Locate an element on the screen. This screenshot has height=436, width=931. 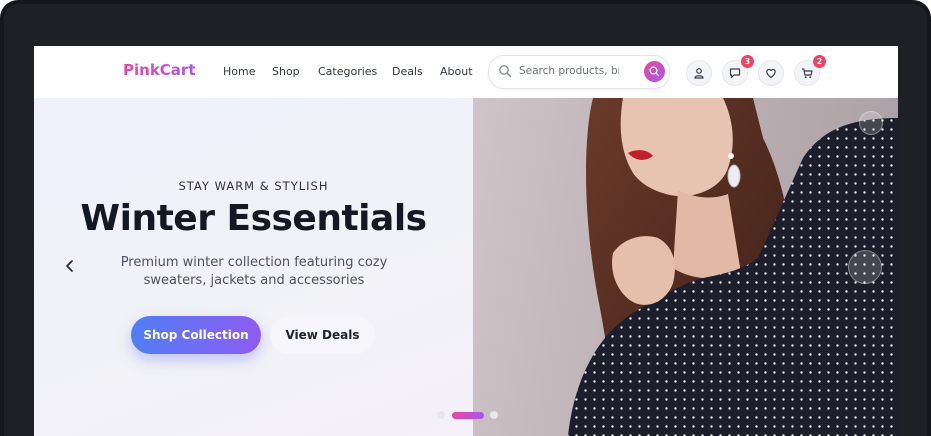
nav-about: About is located at coordinates (456, 71).